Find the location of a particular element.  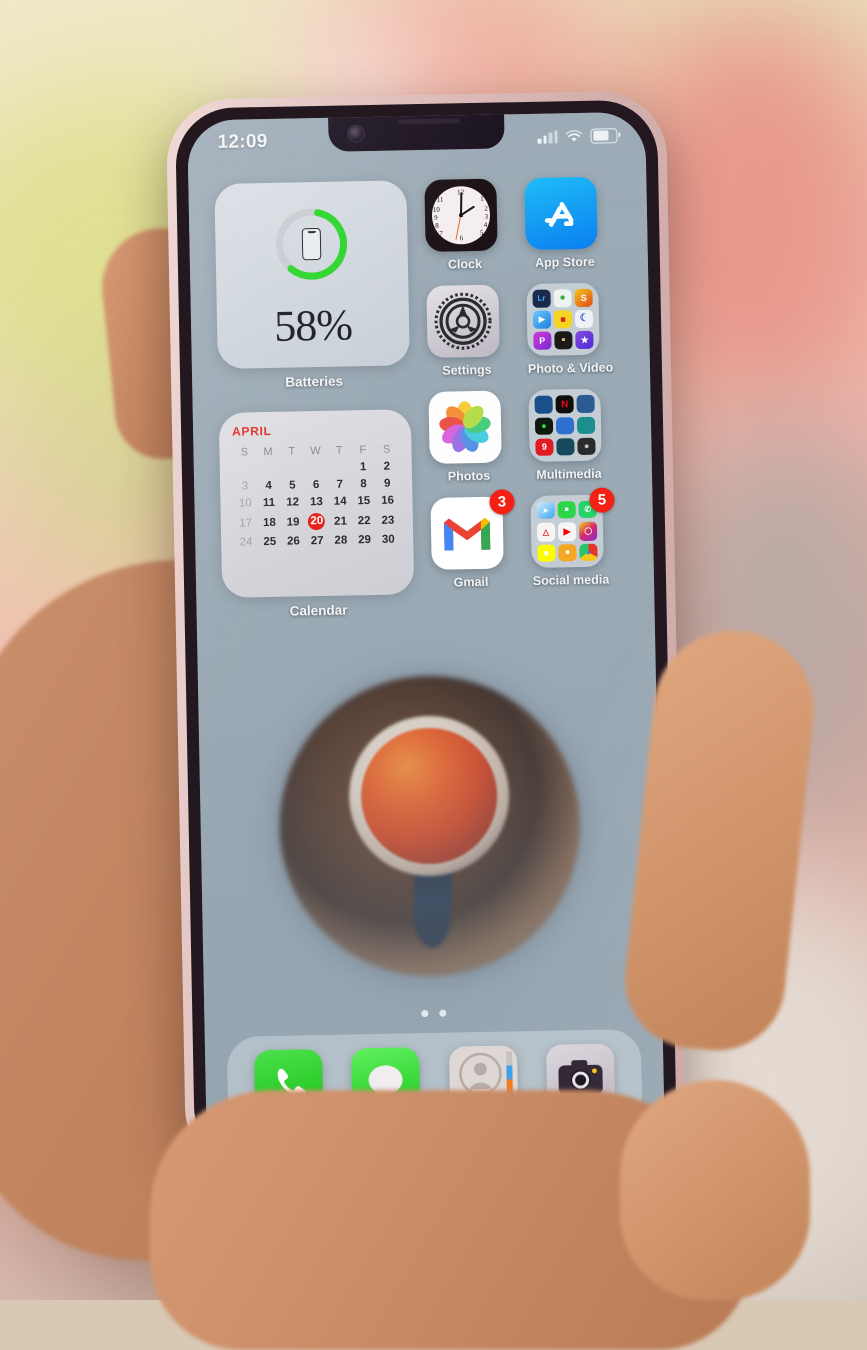

app-row-3: Photos N ● 9 ● Multimedia is located at coordinates (527, 436).